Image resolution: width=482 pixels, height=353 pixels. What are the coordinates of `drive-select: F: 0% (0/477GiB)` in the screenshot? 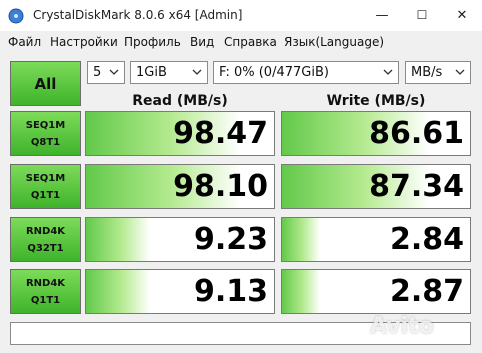 It's located at (306, 72).